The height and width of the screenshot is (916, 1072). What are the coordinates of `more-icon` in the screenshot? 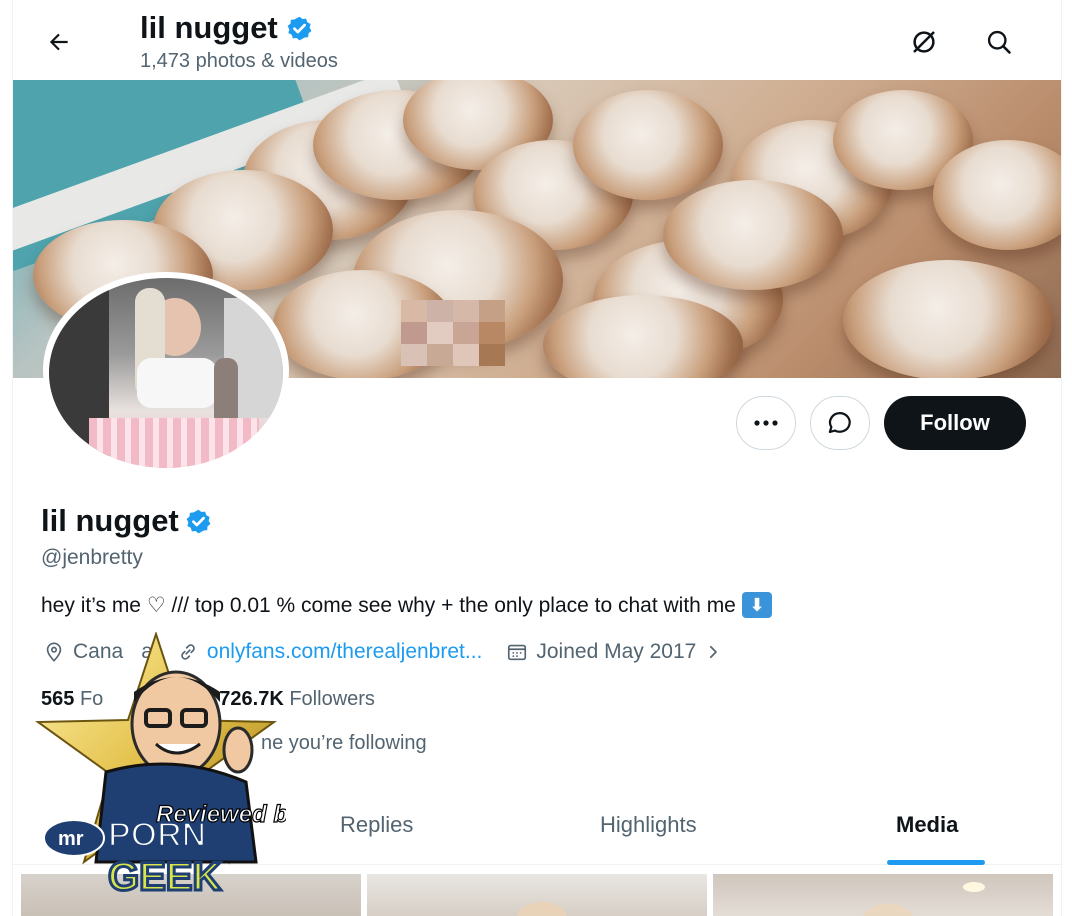 It's located at (766, 423).